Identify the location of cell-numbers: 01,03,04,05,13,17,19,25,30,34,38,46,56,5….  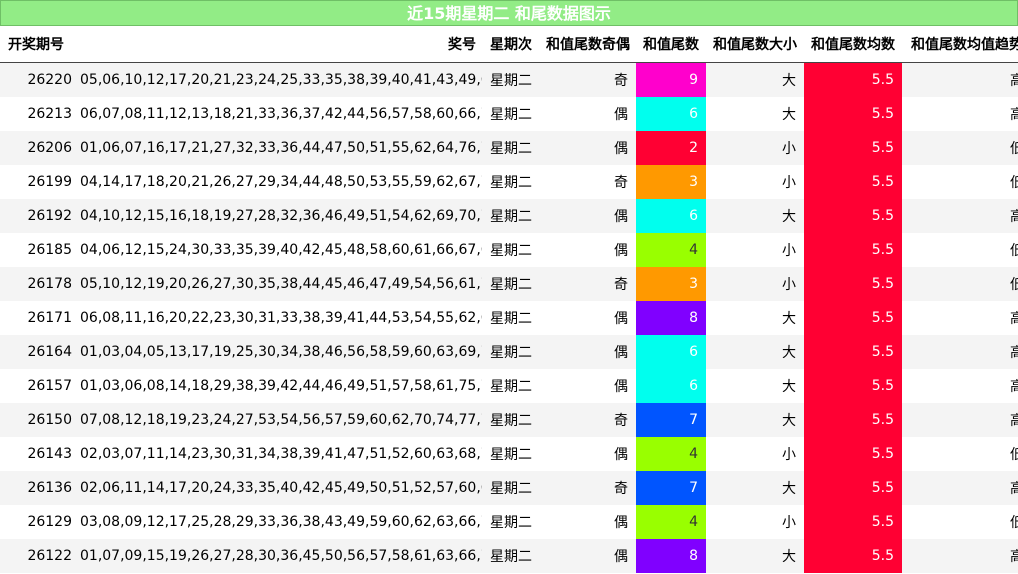
(281, 352).